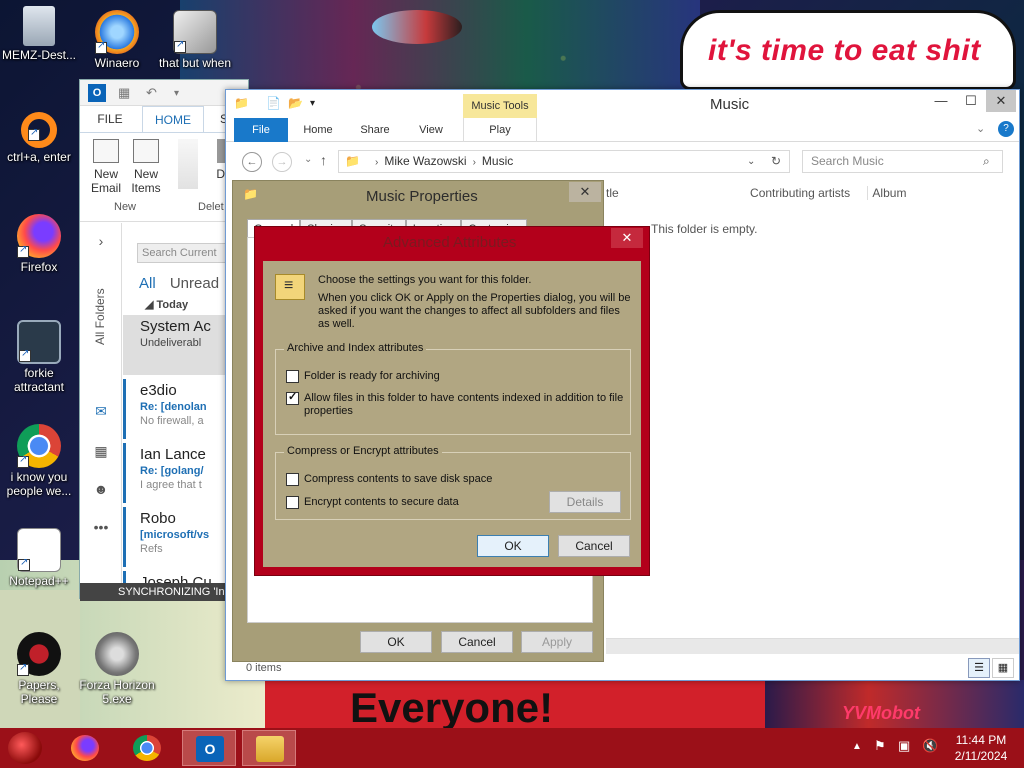 This screenshot has width=1024, height=768. Describe the element at coordinates (800, 193) in the screenshot. I see `column-contributing-artists: Contributing artists` at that location.